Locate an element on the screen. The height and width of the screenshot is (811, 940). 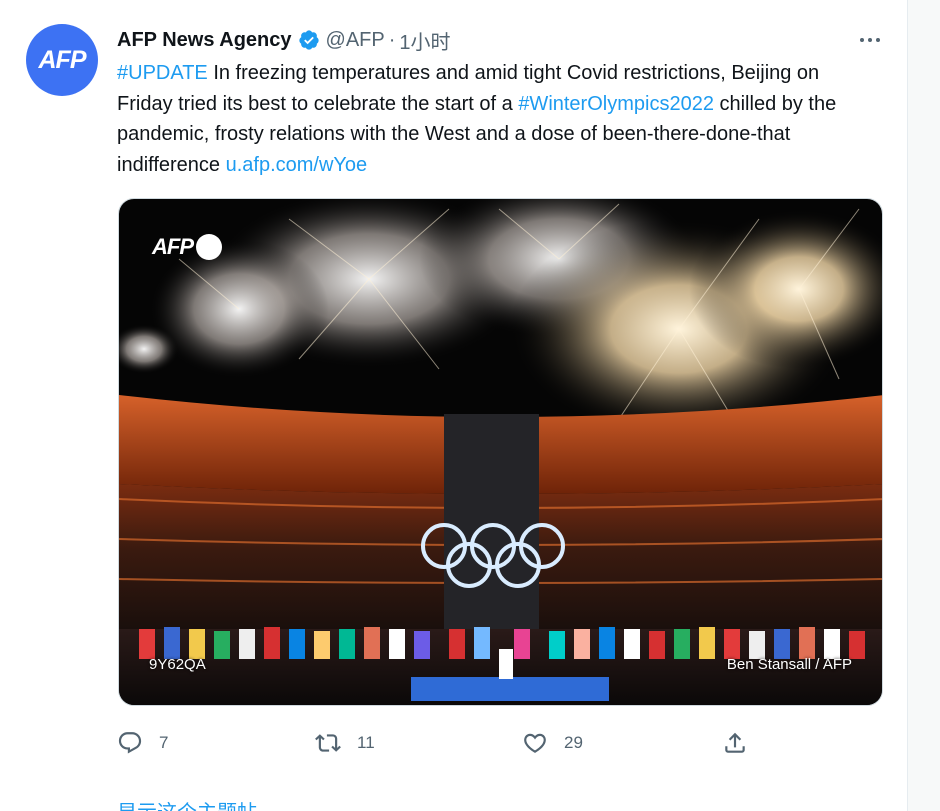
watermark-dot is located at coordinates (209, 247).